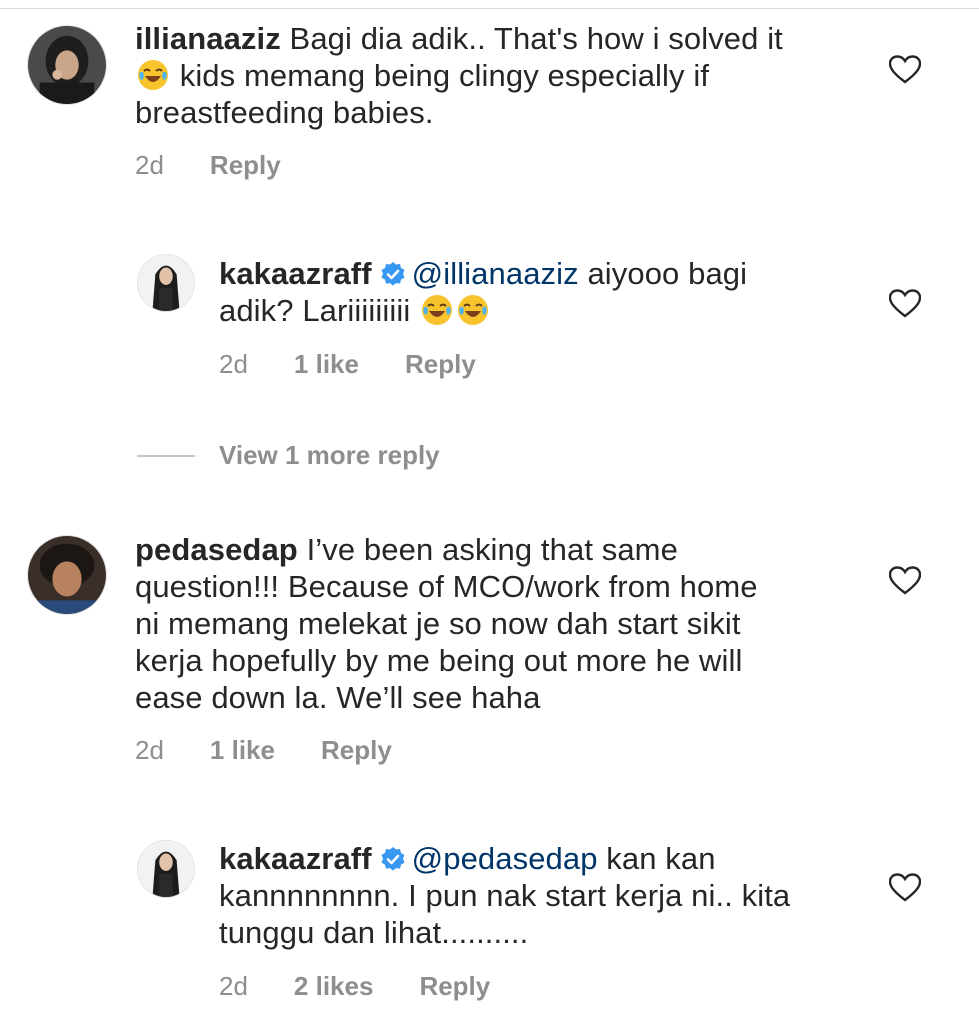 The image size is (979, 1024). Describe the element at coordinates (663, 273) in the screenshot. I see `comment-body-line: aiyooo bagi` at that location.